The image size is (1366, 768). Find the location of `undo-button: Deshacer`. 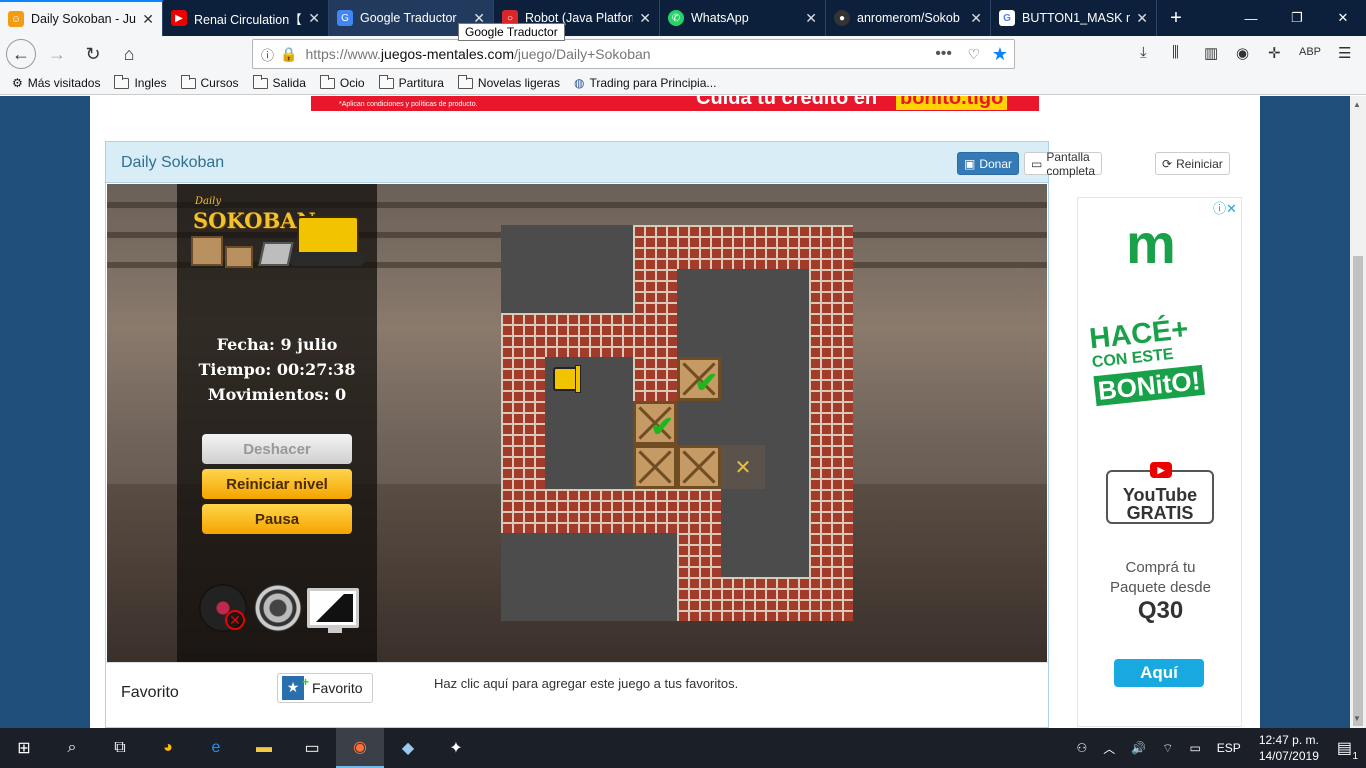

undo-button: Deshacer is located at coordinates (277, 449).